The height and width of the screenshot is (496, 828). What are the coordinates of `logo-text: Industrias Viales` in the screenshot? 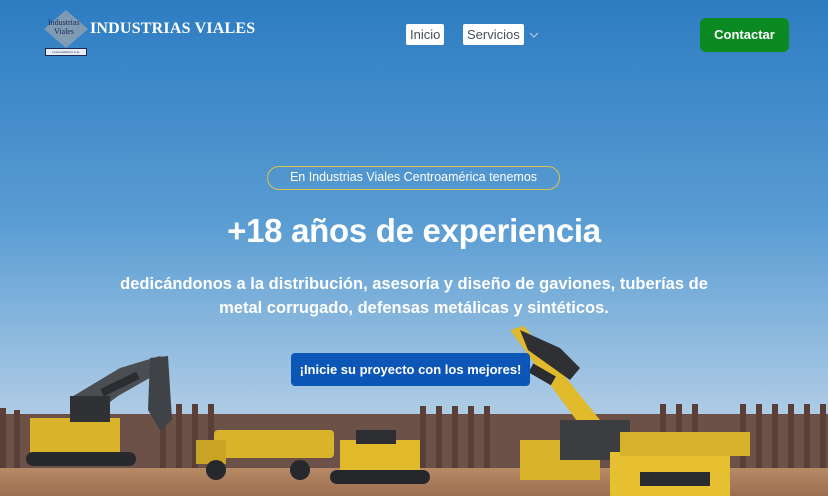 It's located at (68, 27).